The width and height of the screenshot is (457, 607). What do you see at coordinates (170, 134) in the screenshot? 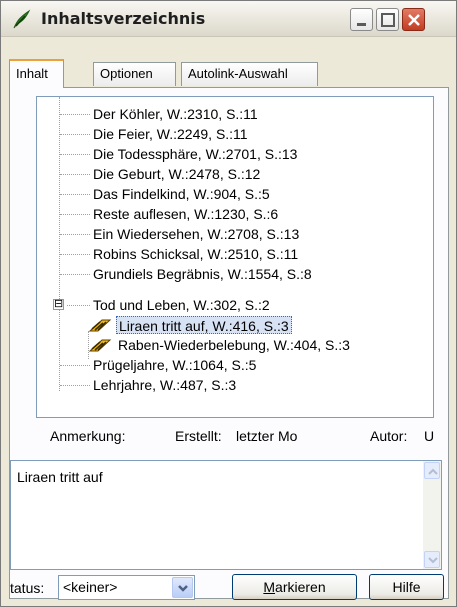
I see `tree-item: Die Feier, W.:2249, S.:11` at bounding box center [170, 134].